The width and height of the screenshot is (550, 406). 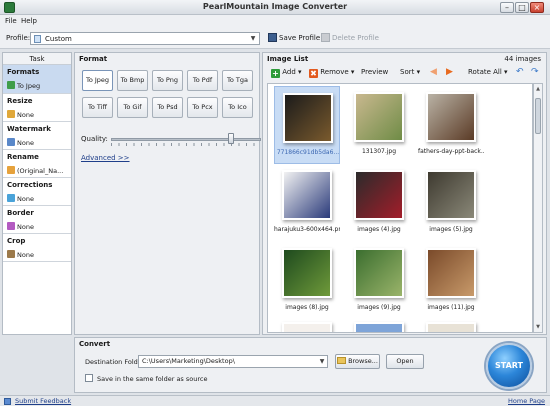 What do you see at coordinates (132, 107) in the screenshot?
I see `format-button-gif: To Gif` at bounding box center [132, 107].